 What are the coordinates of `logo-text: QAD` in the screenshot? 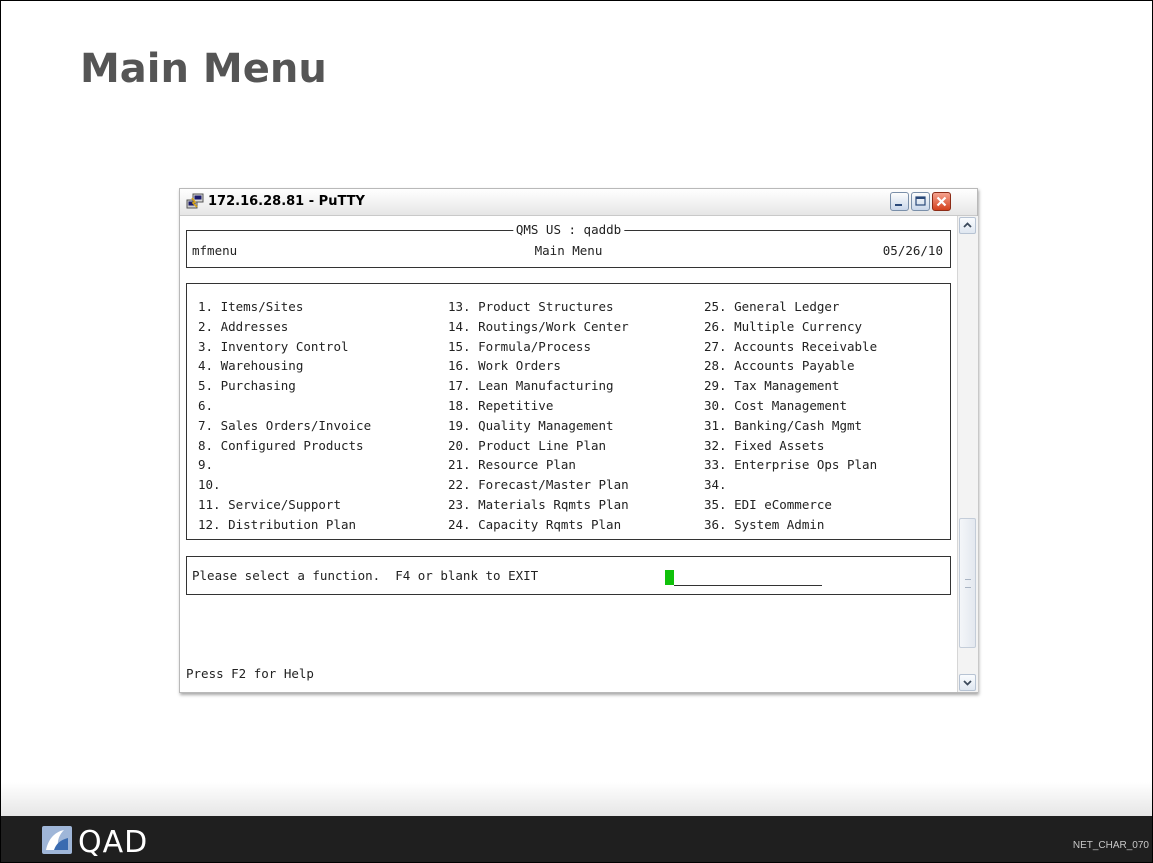 It's located at (113, 842).